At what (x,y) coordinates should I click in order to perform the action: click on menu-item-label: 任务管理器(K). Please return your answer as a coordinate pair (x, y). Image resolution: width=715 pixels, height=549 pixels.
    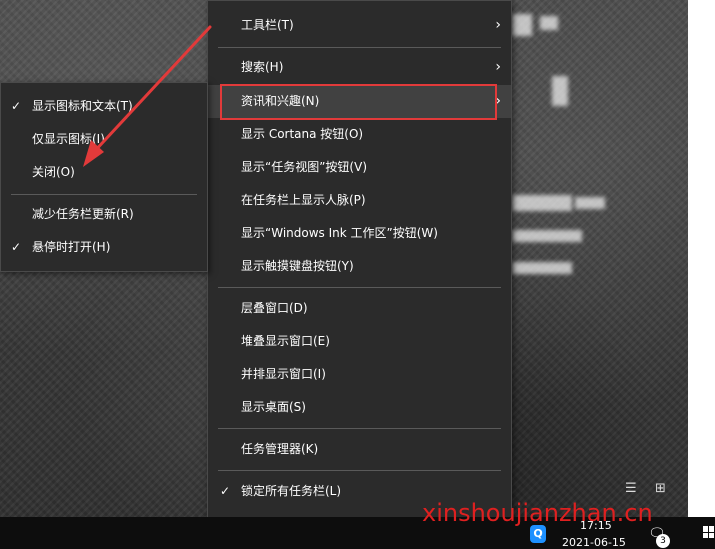
    Looking at the image, I should click on (280, 449).